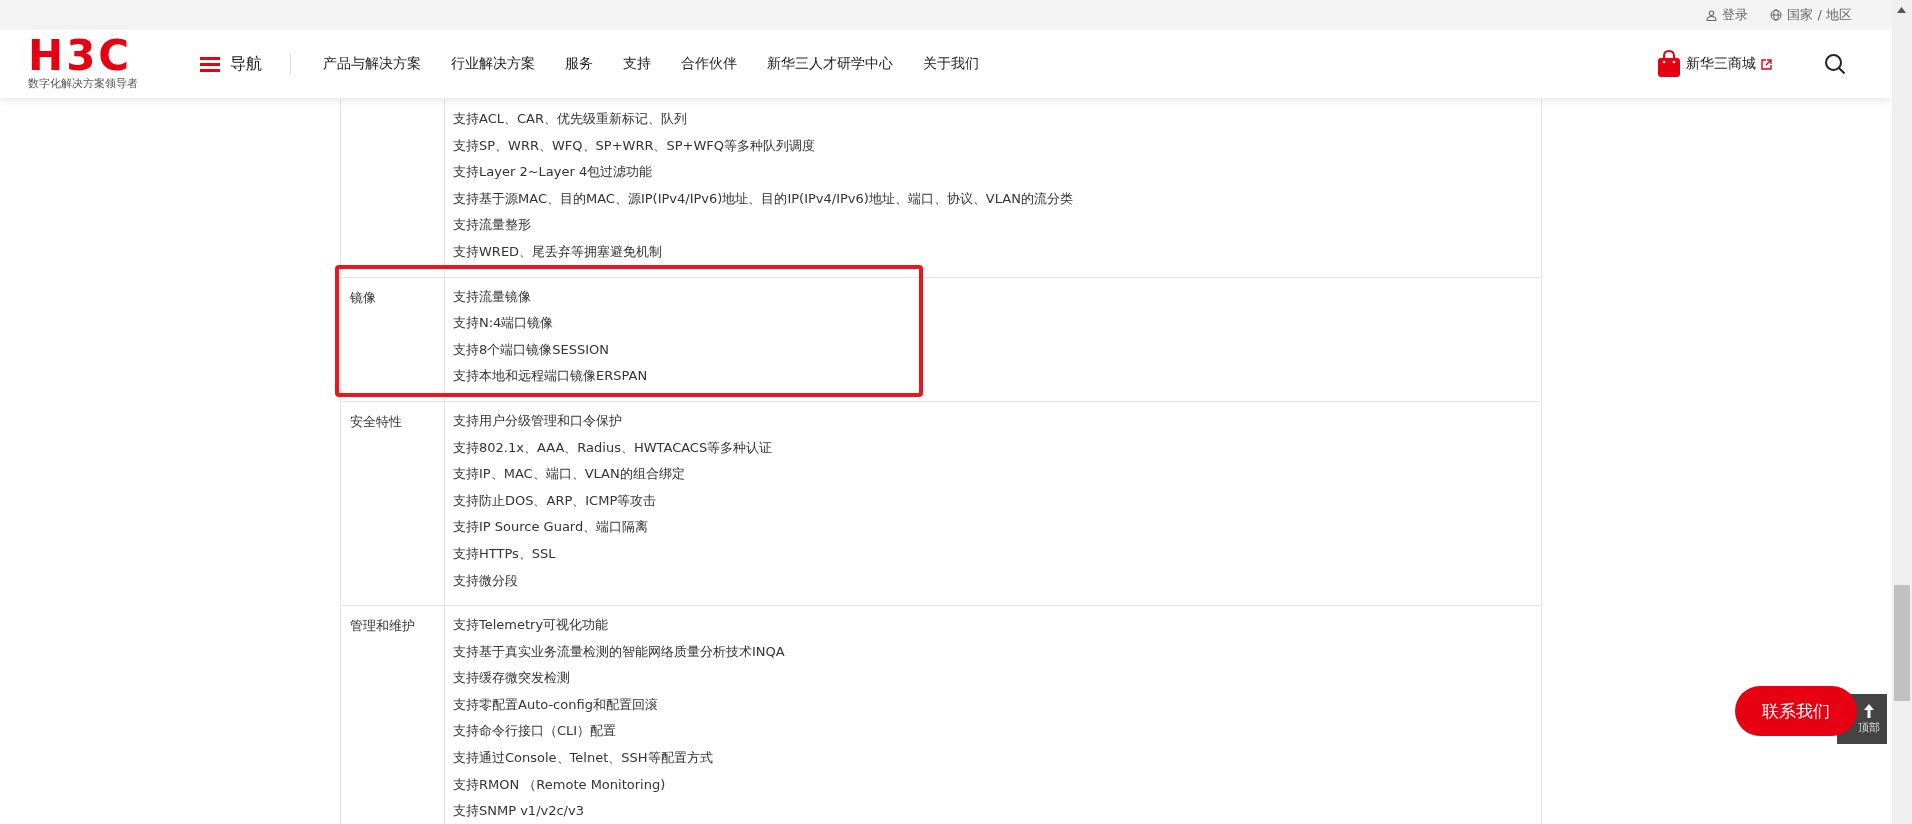  Describe the element at coordinates (1727, 15) in the screenshot. I see `login-link: 登录` at that location.